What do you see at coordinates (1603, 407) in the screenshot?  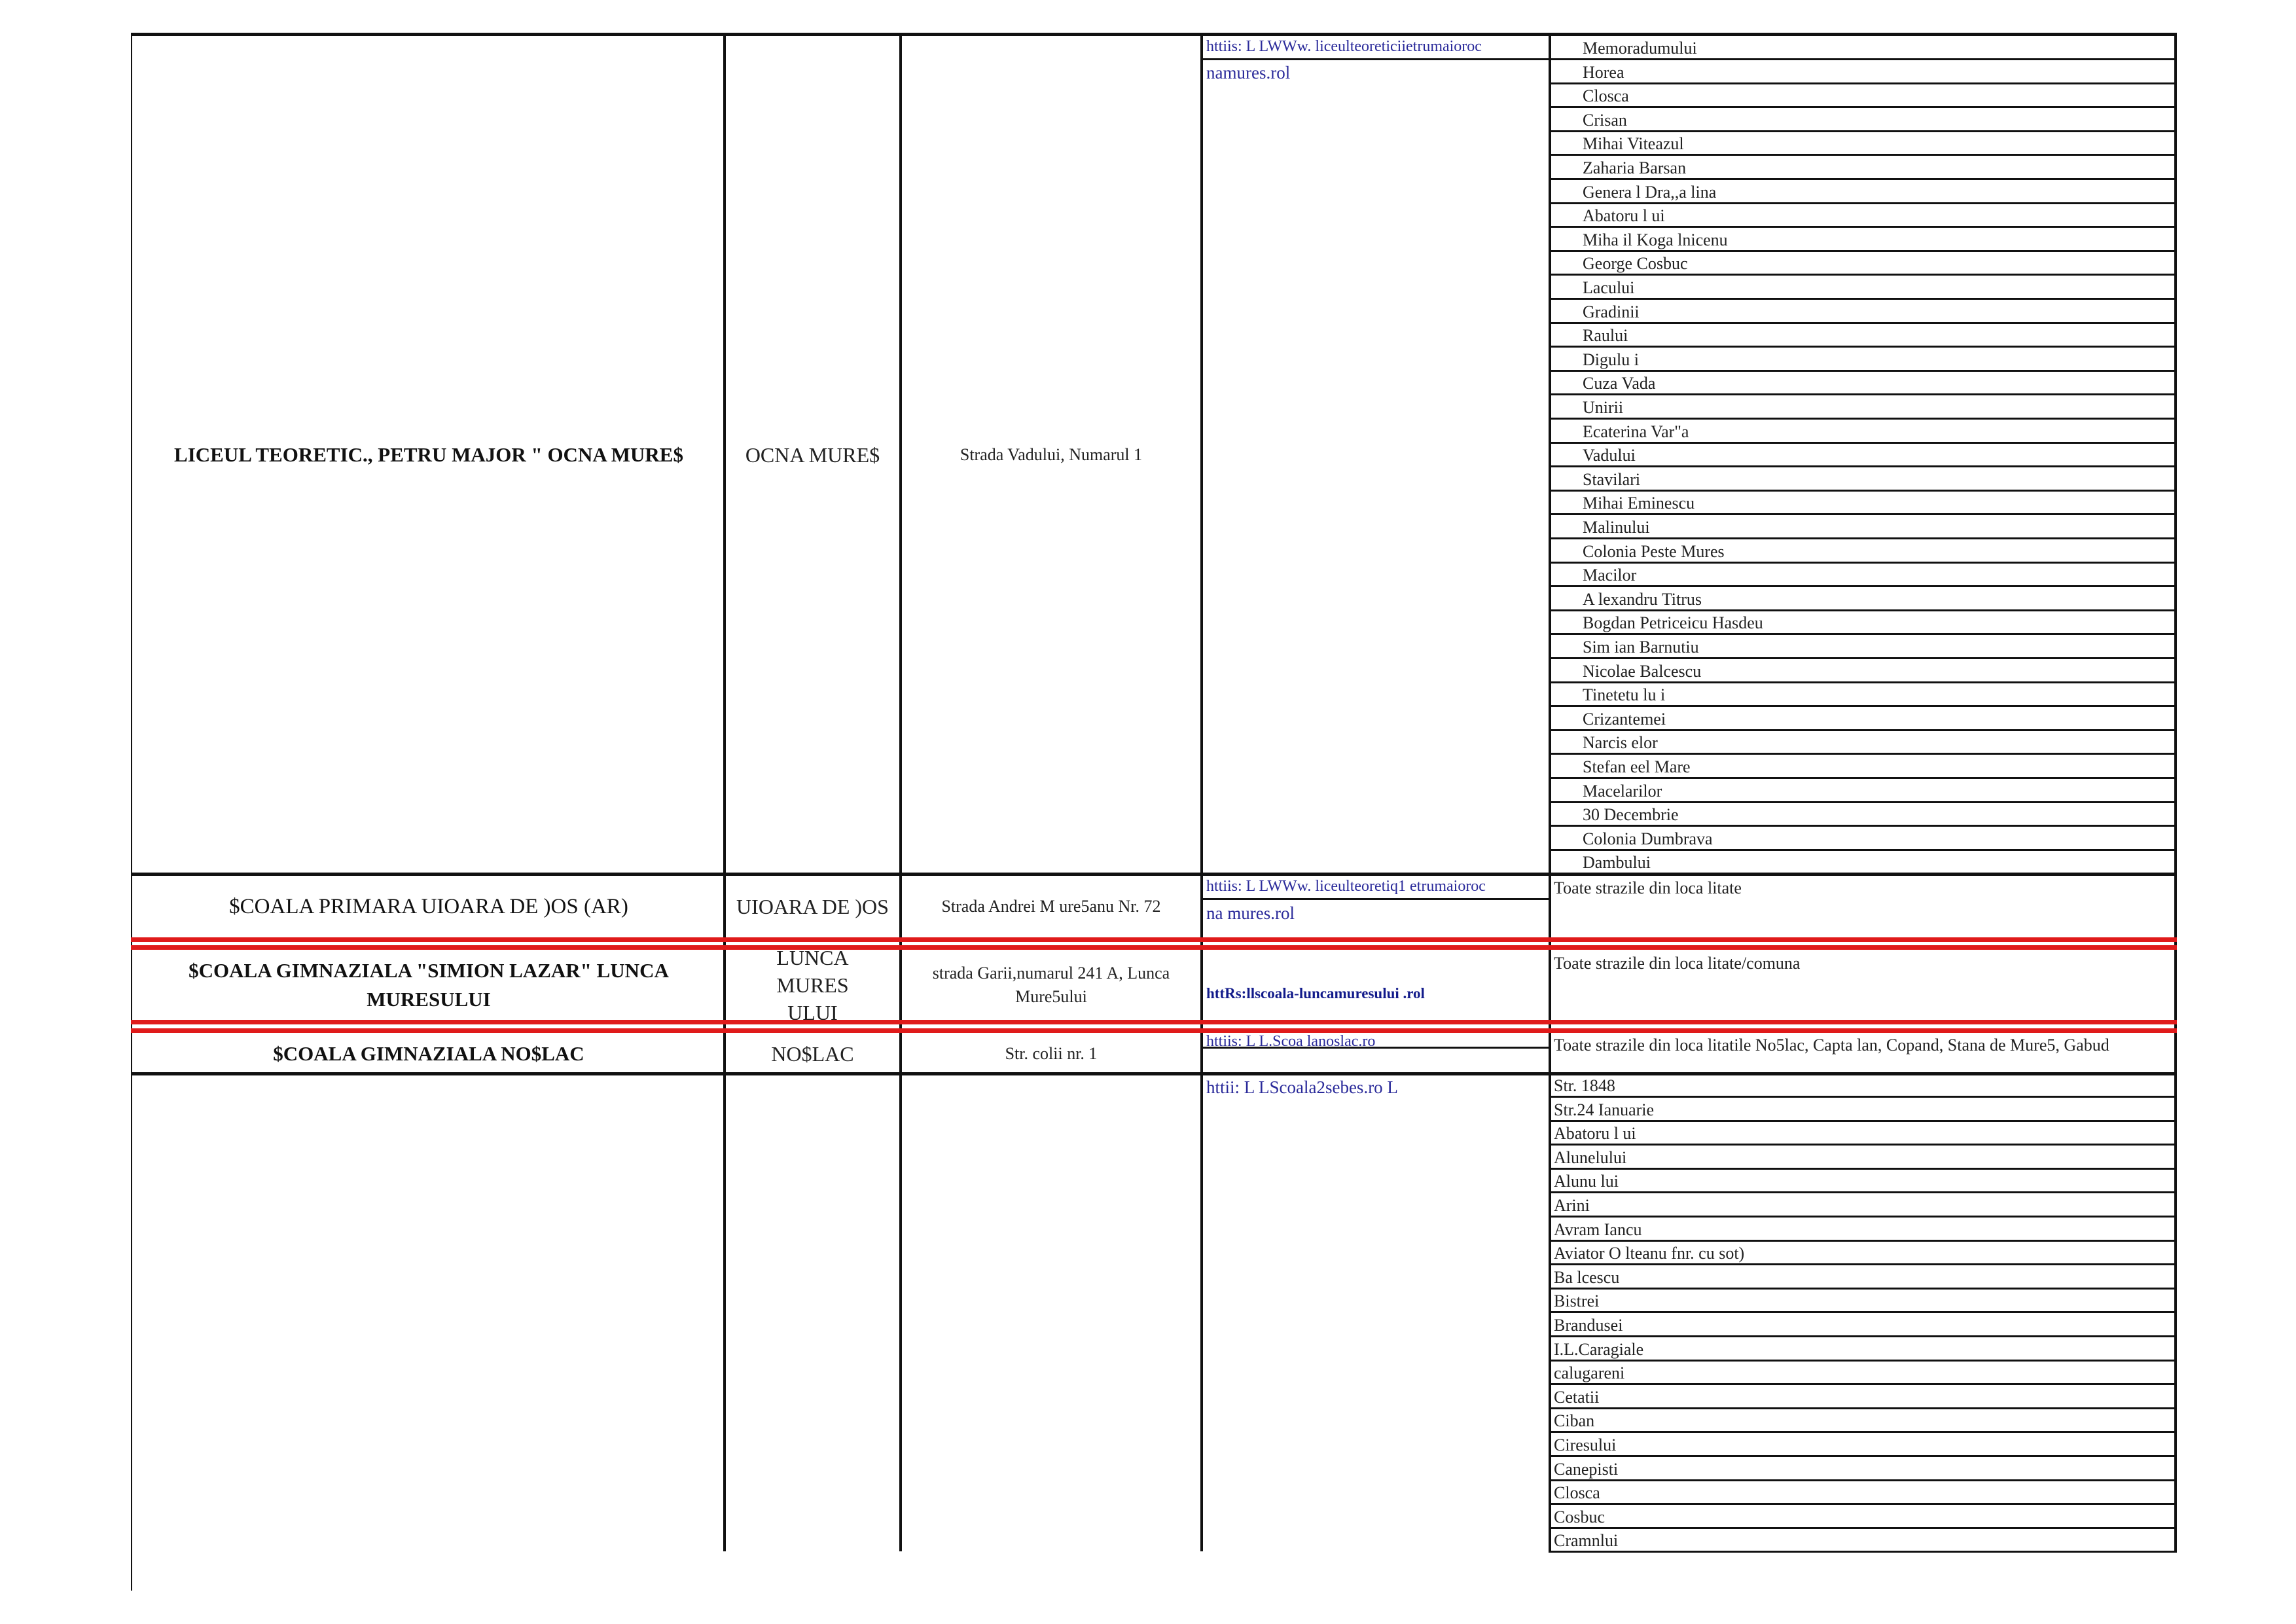 I see `street-name: Unirii` at bounding box center [1603, 407].